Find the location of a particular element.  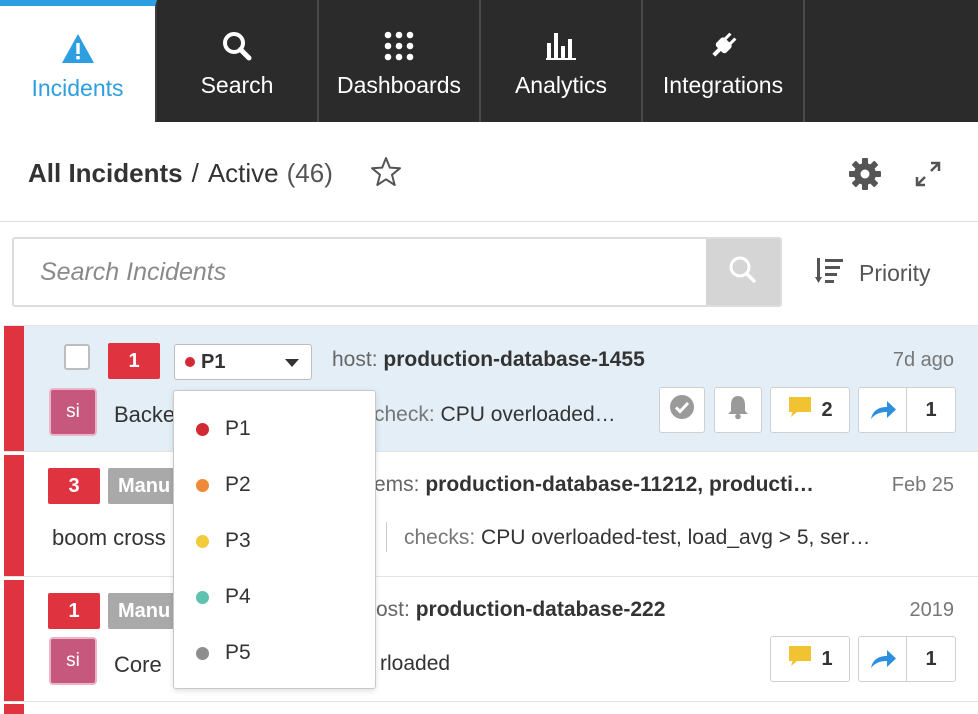

incident-title: Core is located at coordinates (144, 665).